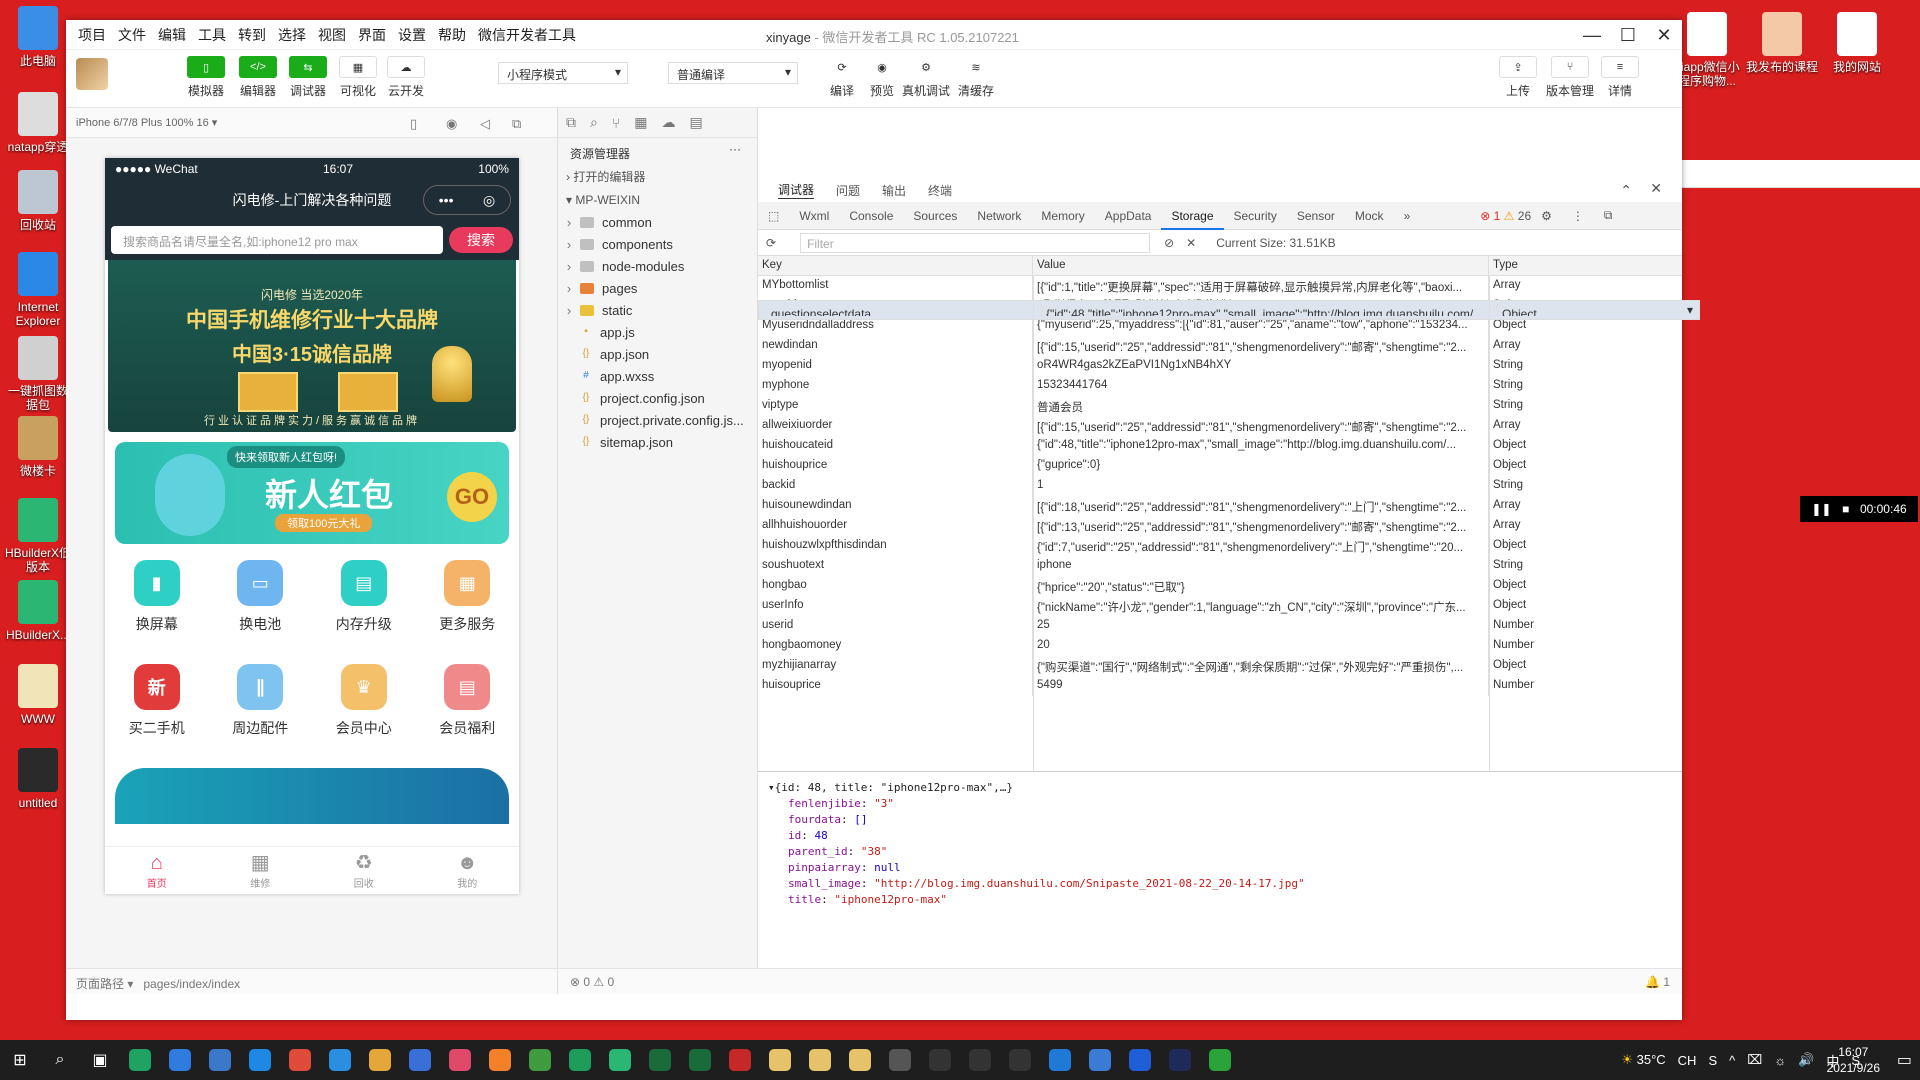  Describe the element at coordinates (735, 149) in the screenshot. I see `more-icon: ···` at that location.